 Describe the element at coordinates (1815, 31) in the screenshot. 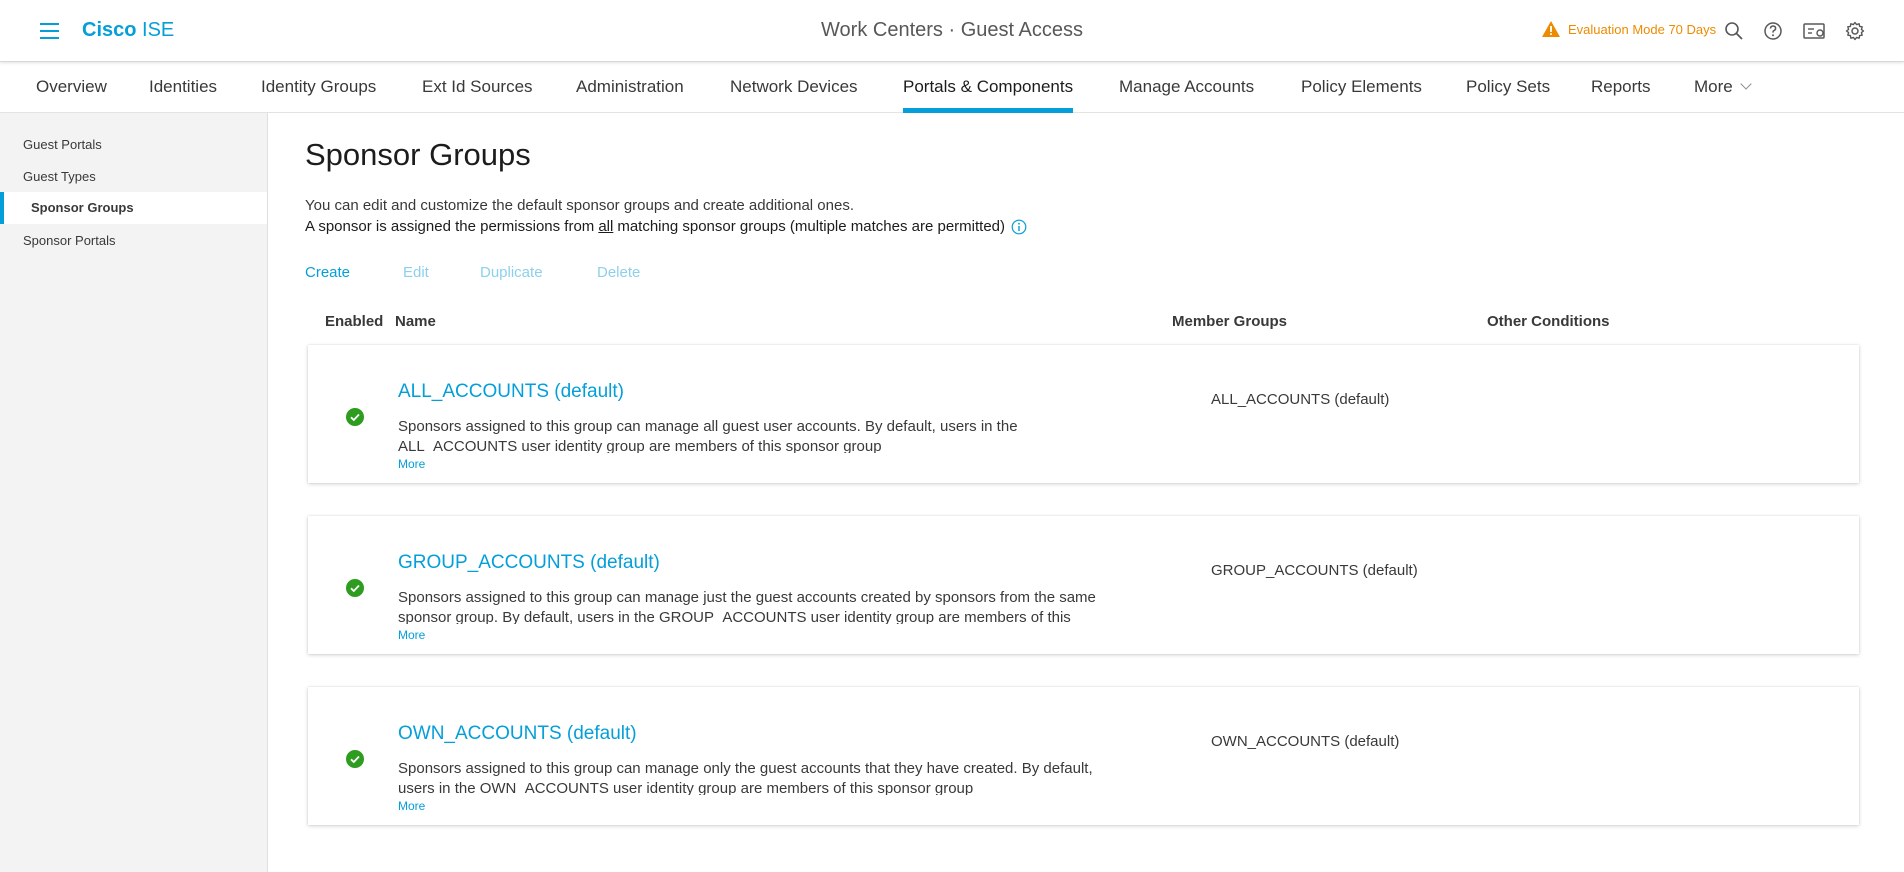

I see `notifications-icon` at that location.